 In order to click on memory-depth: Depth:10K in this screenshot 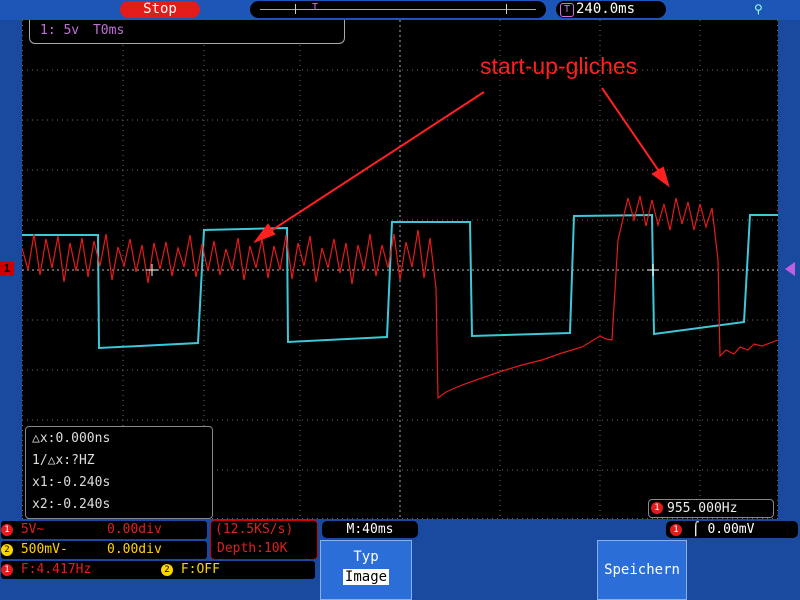, I will do `click(252, 548)`.